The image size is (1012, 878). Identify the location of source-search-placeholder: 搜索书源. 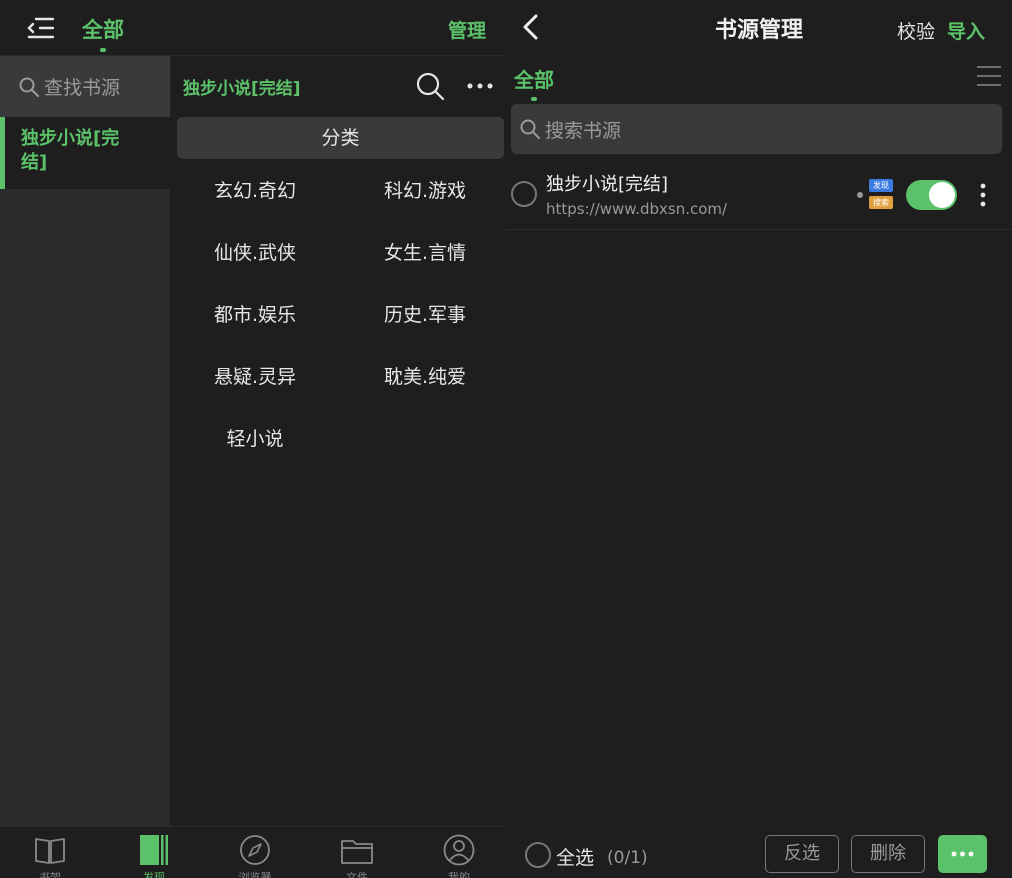
(583, 130).